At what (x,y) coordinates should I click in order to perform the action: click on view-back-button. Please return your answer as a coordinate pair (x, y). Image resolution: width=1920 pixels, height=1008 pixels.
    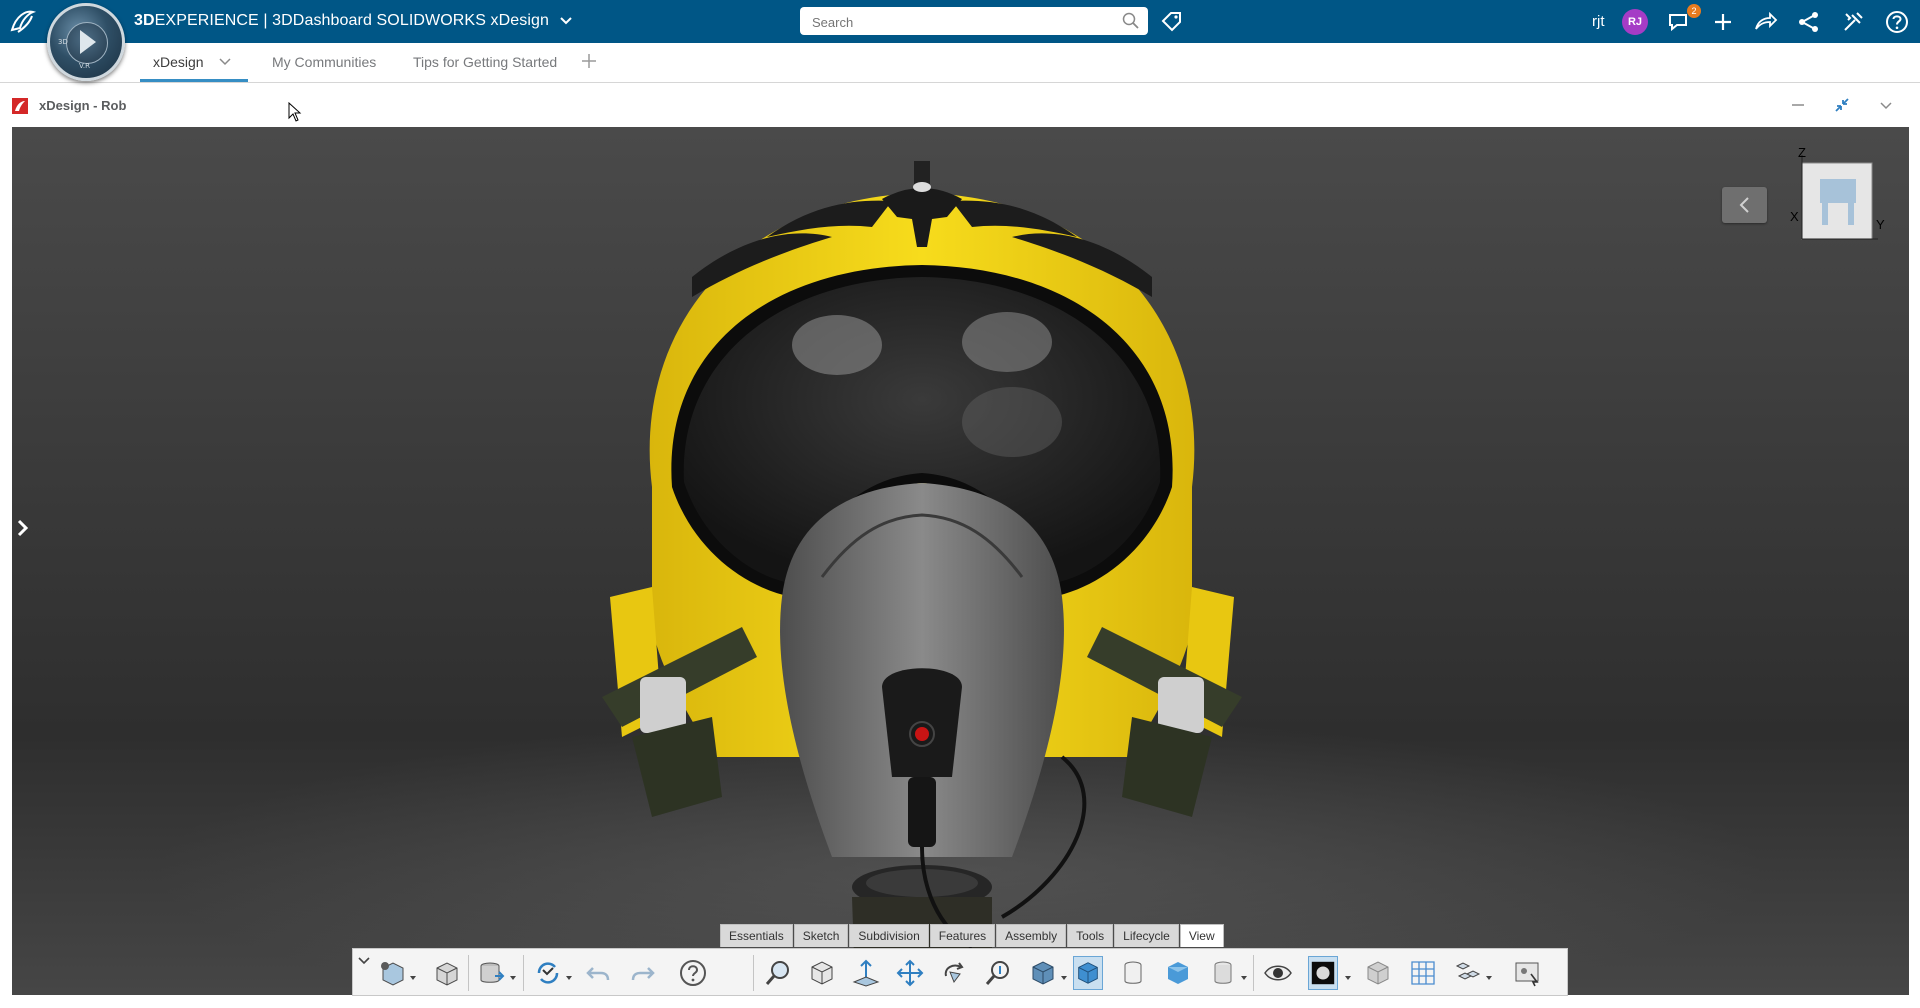
    Looking at the image, I should click on (1744, 205).